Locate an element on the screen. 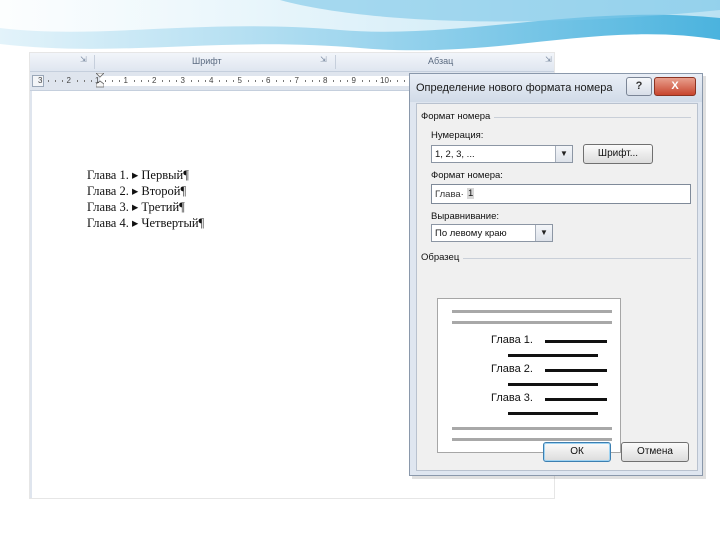 Image resolution: width=720 pixels, height=540 pixels. font-dialog-launcher-icon: ⇲ is located at coordinates (324, 60).